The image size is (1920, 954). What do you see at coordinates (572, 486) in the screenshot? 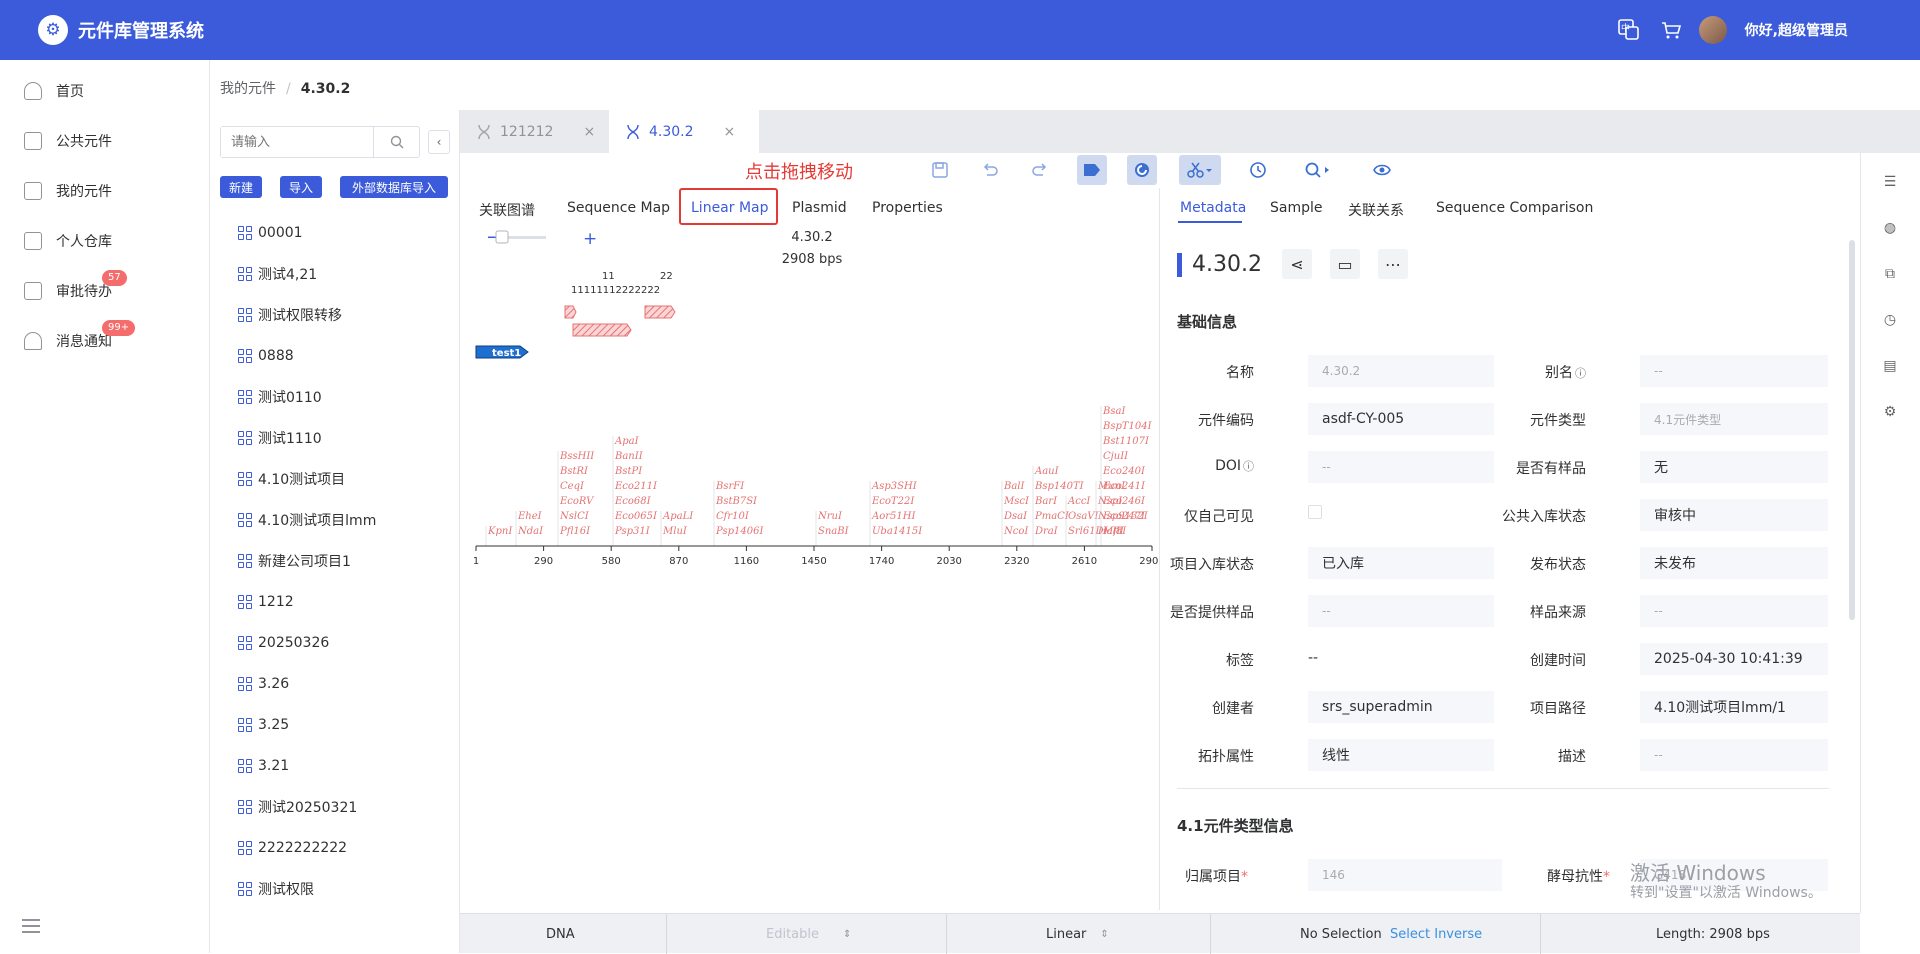
I see `enzyme-label: CeqI` at bounding box center [572, 486].